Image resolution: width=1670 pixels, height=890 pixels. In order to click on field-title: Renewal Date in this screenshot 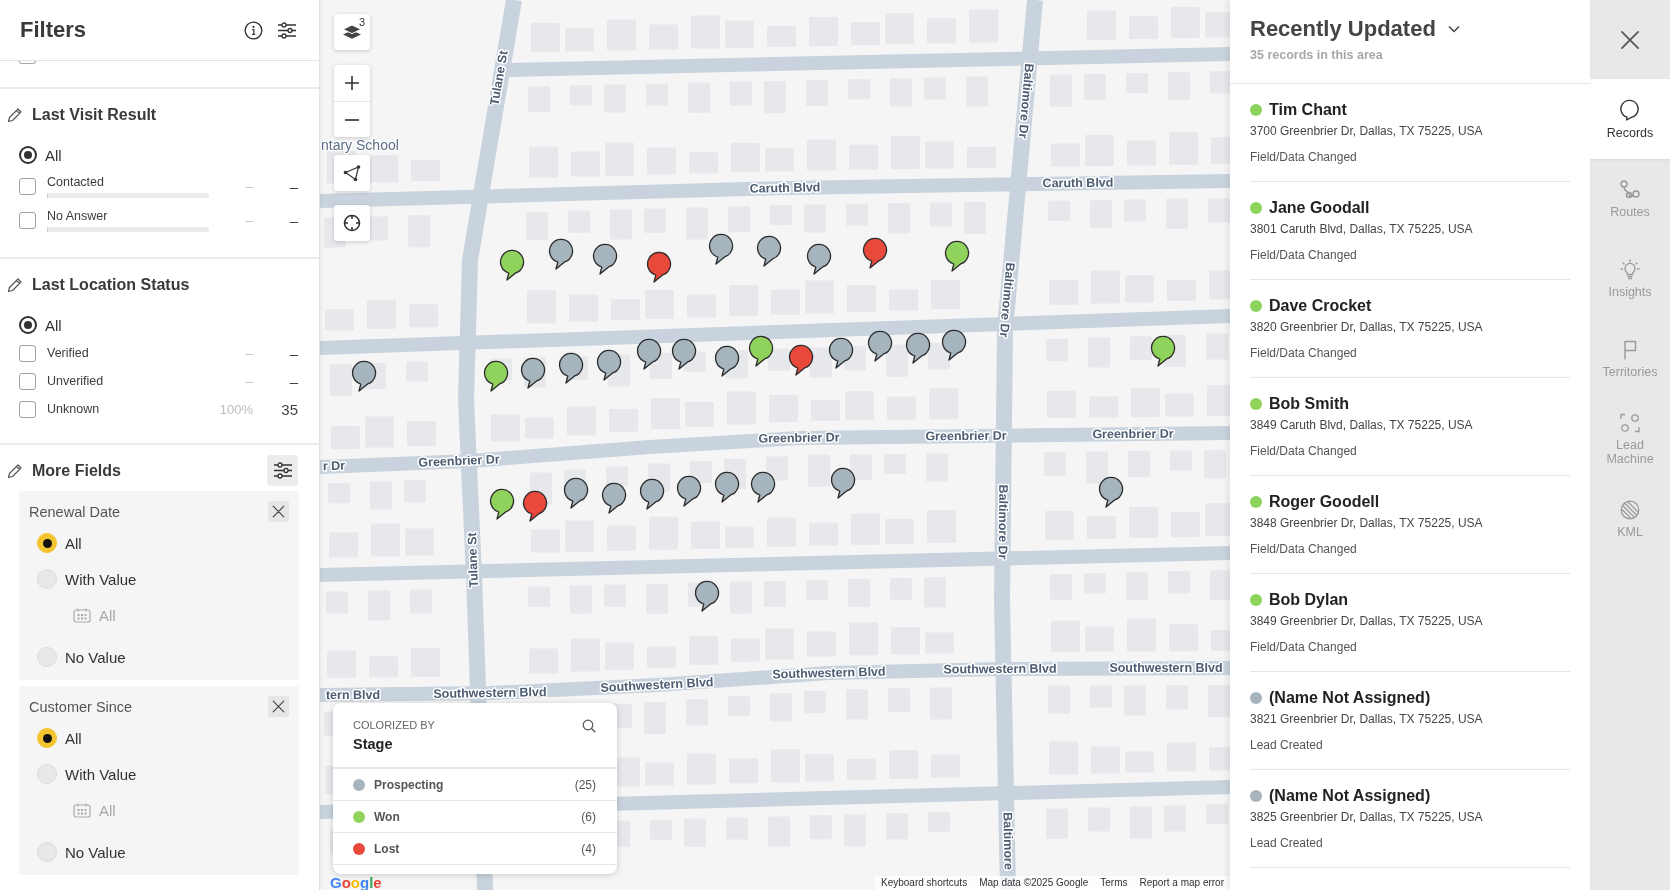, I will do `click(75, 511)`.